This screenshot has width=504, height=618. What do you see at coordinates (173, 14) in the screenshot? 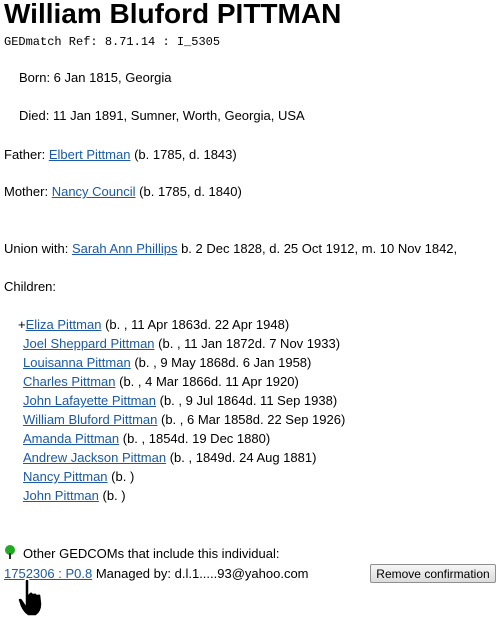
I see `page-title: William Bluford PITTMAN` at bounding box center [173, 14].